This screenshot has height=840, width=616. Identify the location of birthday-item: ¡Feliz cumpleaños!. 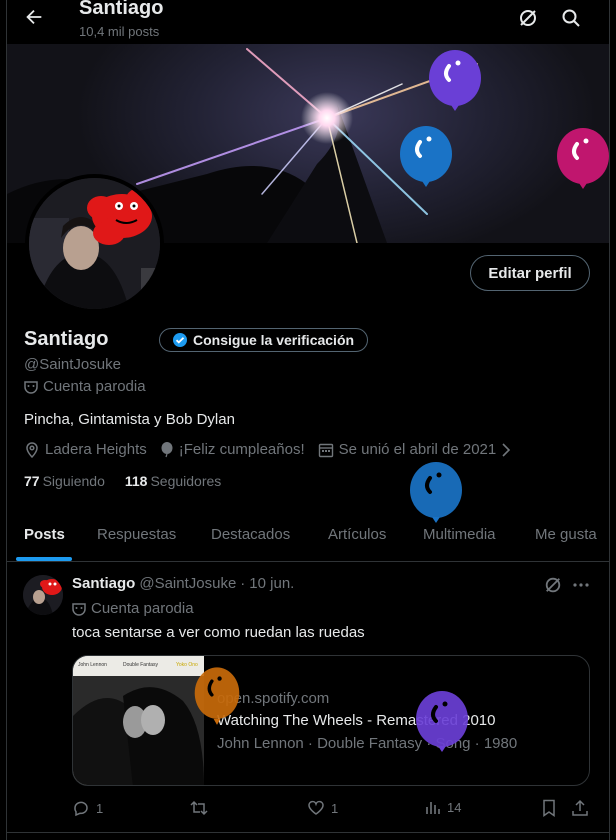
(232, 449).